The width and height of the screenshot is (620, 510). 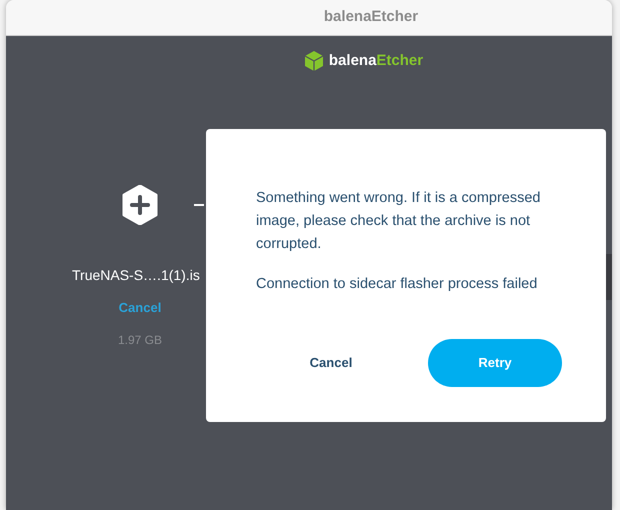 I want to click on error-message: Connection to sidecar flasher process failed, so click(x=397, y=284).